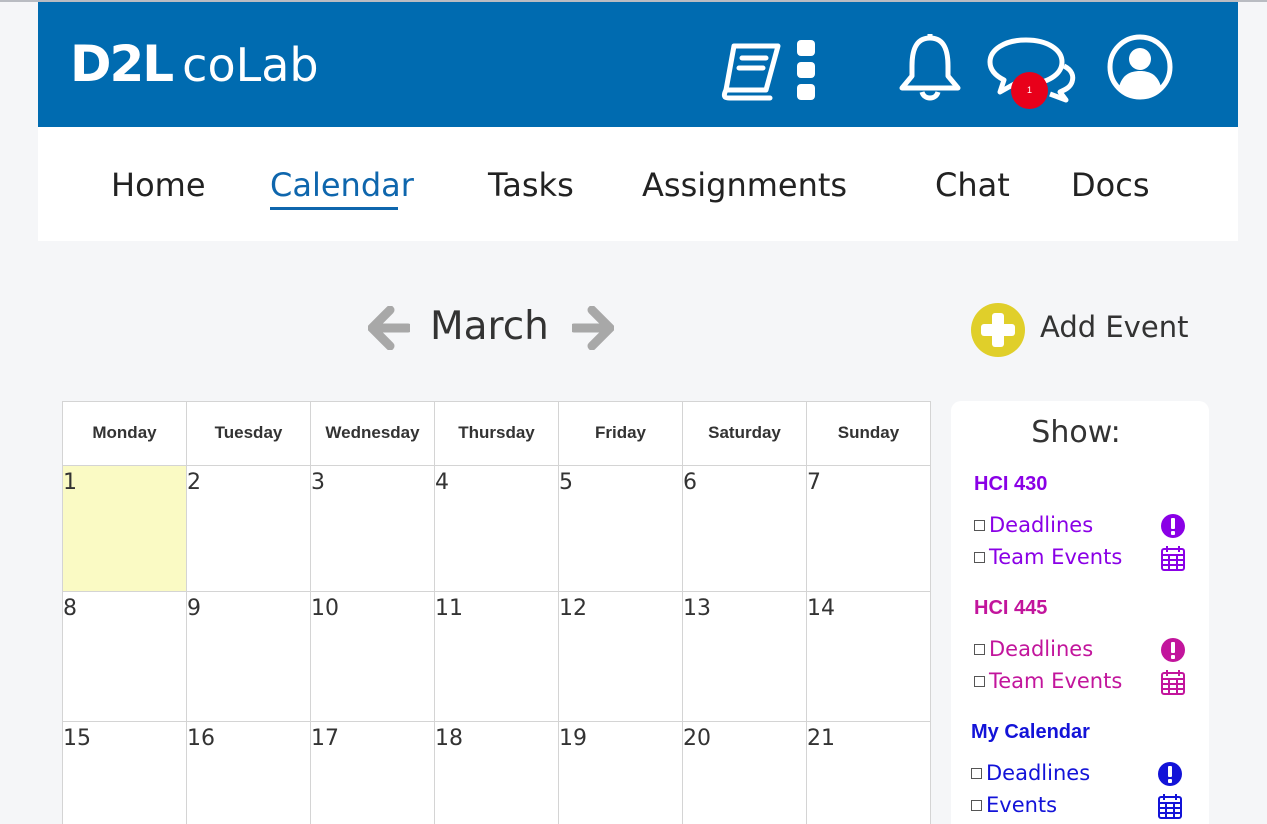 The width and height of the screenshot is (1267, 824). I want to click on app-logo: D2L coLab, so click(194, 64).